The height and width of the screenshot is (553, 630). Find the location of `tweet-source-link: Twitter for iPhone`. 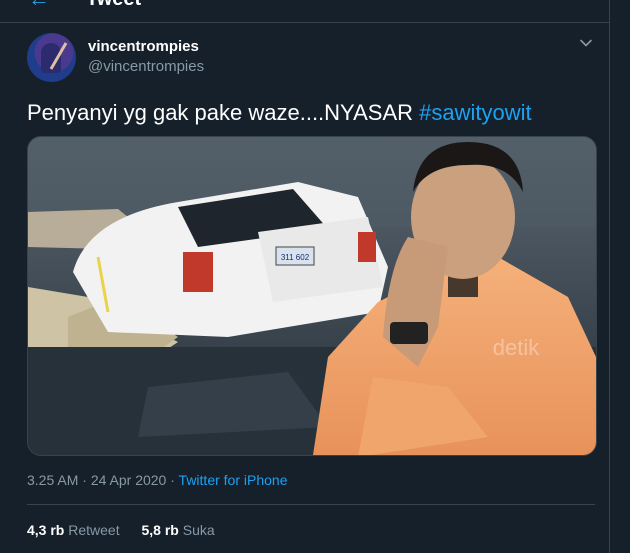

tweet-source-link: Twitter for iPhone is located at coordinates (233, 480).